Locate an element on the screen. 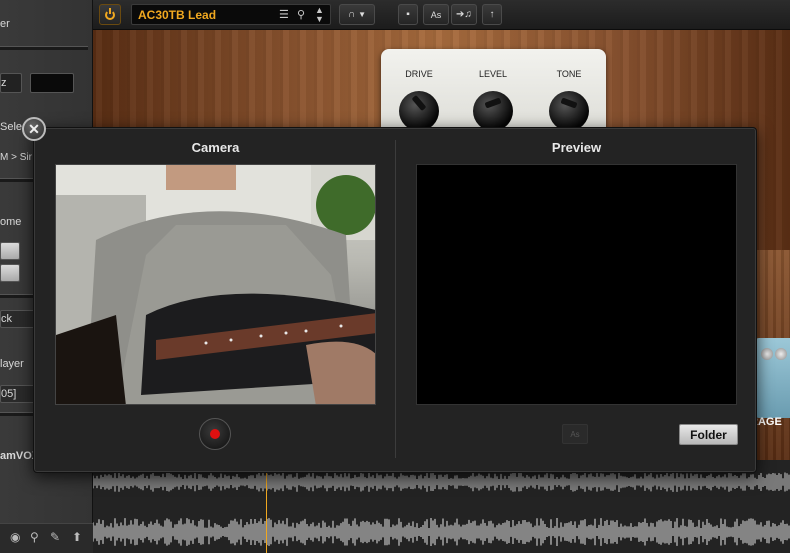 The image size is (790, 553). level-label: LEVEL is located at coordinates (493, 74).